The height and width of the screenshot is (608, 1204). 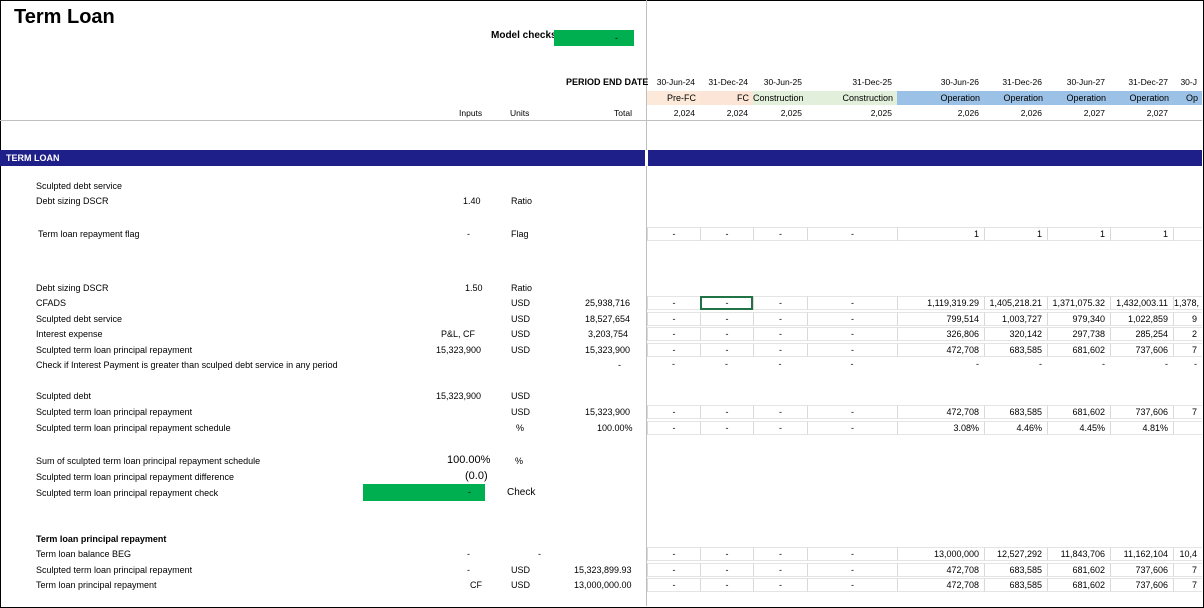 I want to click on cell-balance_beg-8: 10,4, so click(x=1187, y=554).